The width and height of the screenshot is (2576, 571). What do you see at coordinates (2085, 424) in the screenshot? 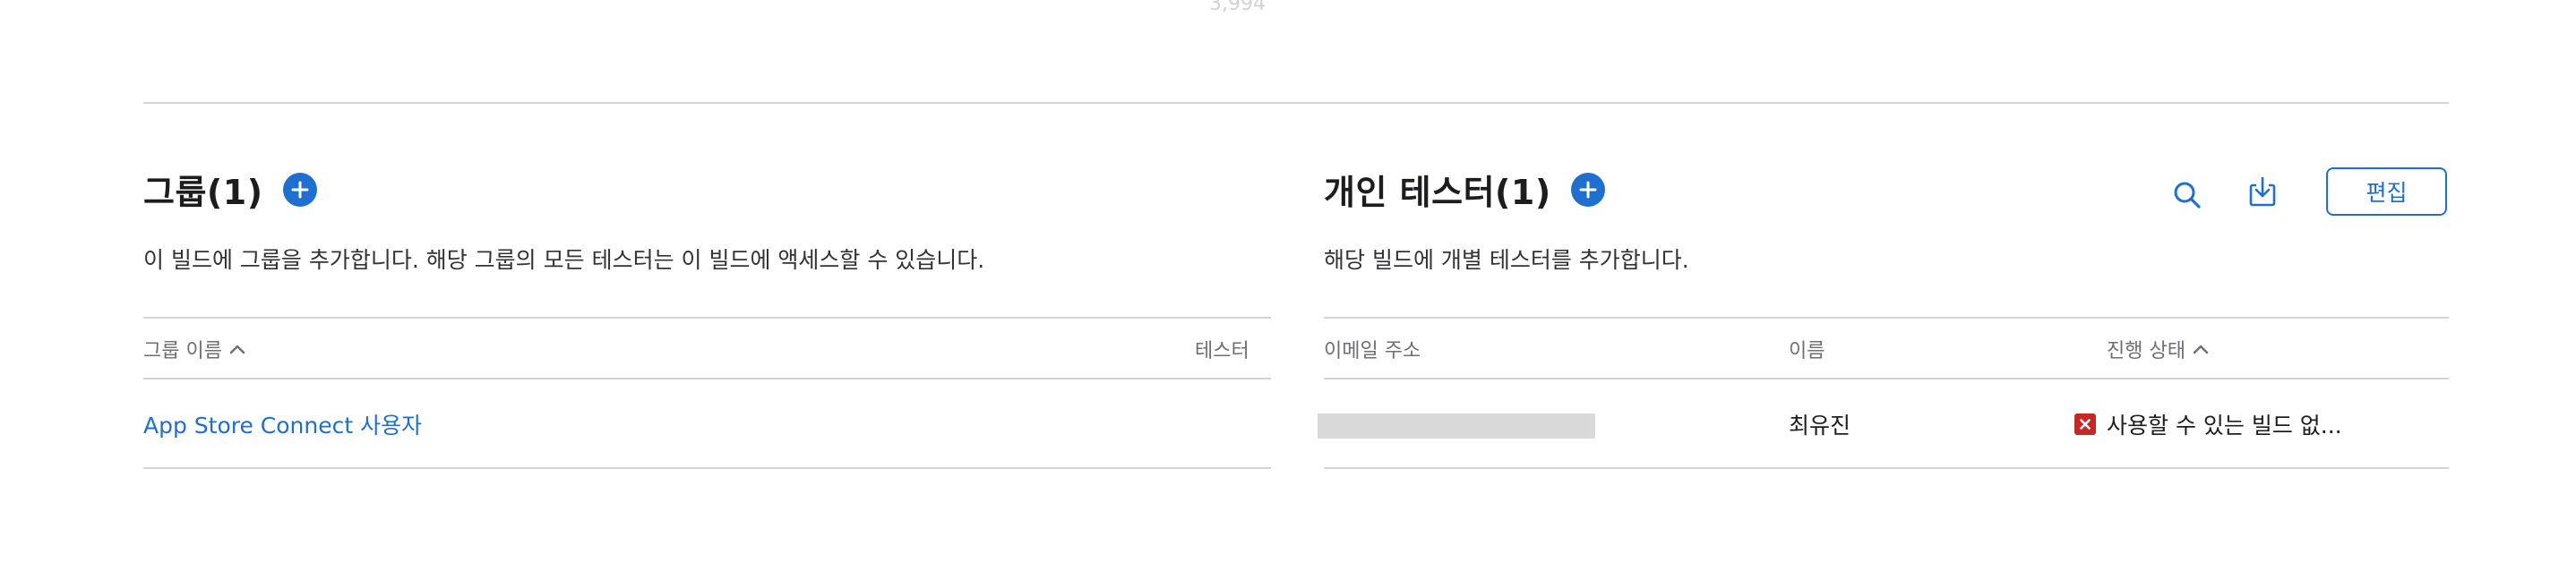
I see `error-x-icon` at bounding box center [2085, 424].